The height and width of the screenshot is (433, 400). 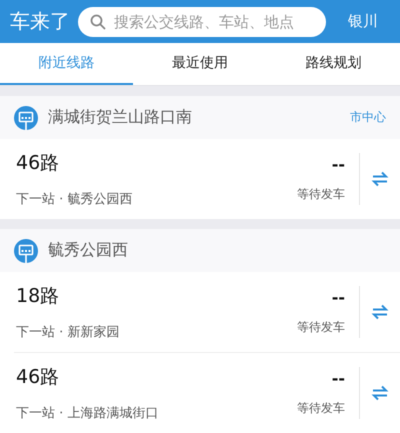 What do you see at coordinates (200, 64) in the screenshot?
I see `tab: 最近使用` at bounding box center [200, 64].